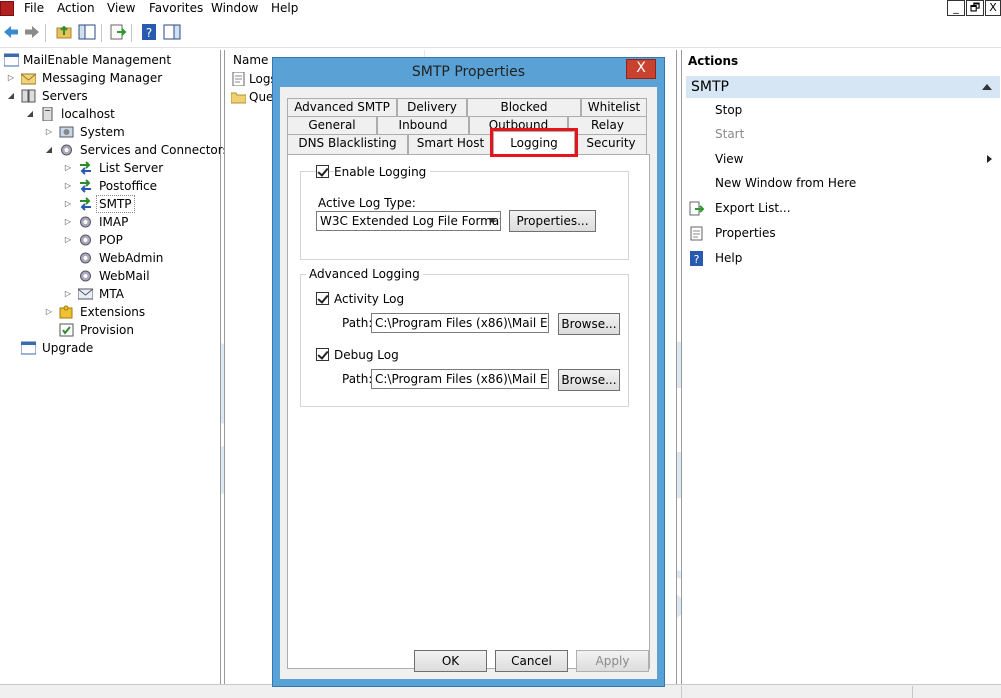  What do you see at coordinates (975, 8) in the screenshot?
I see `restore-button: 🗗` at bounding box center [975, 8].